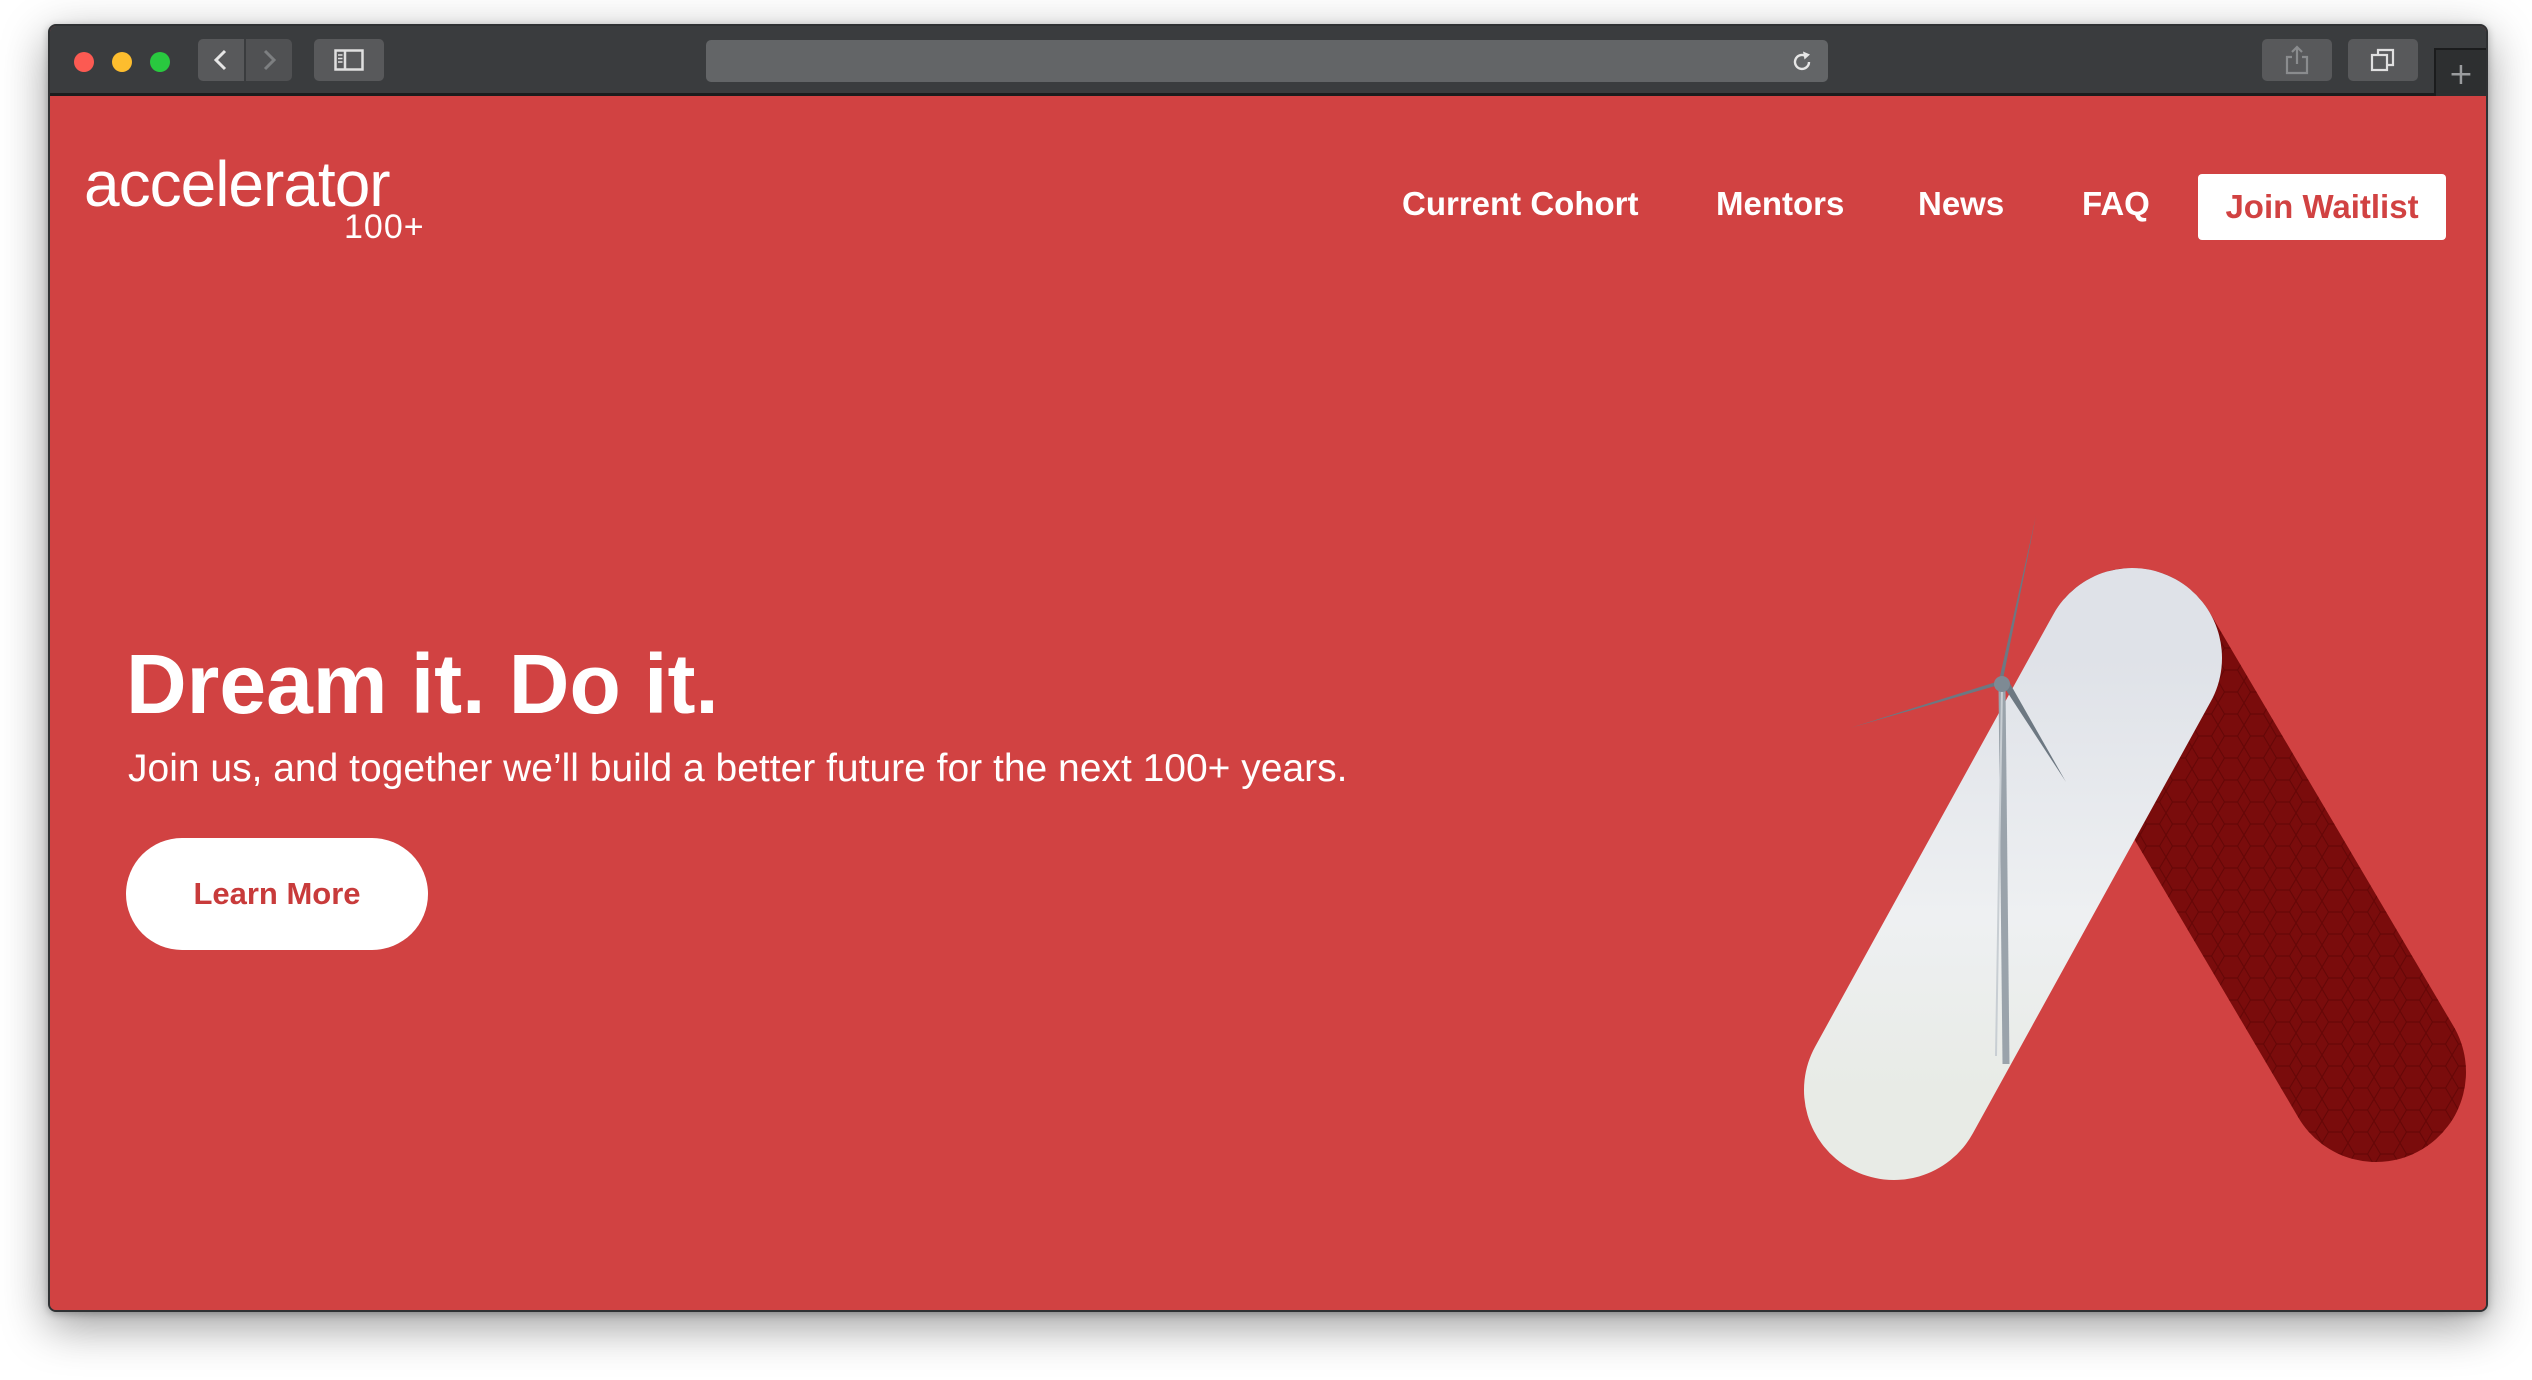 Image resolution: width=2532 pixels, height=1380 pixels. Describe the element at coordinates (1520, 204) in the screenshot. I see `nav-link-current-cohort: Current Cohort` at that location.